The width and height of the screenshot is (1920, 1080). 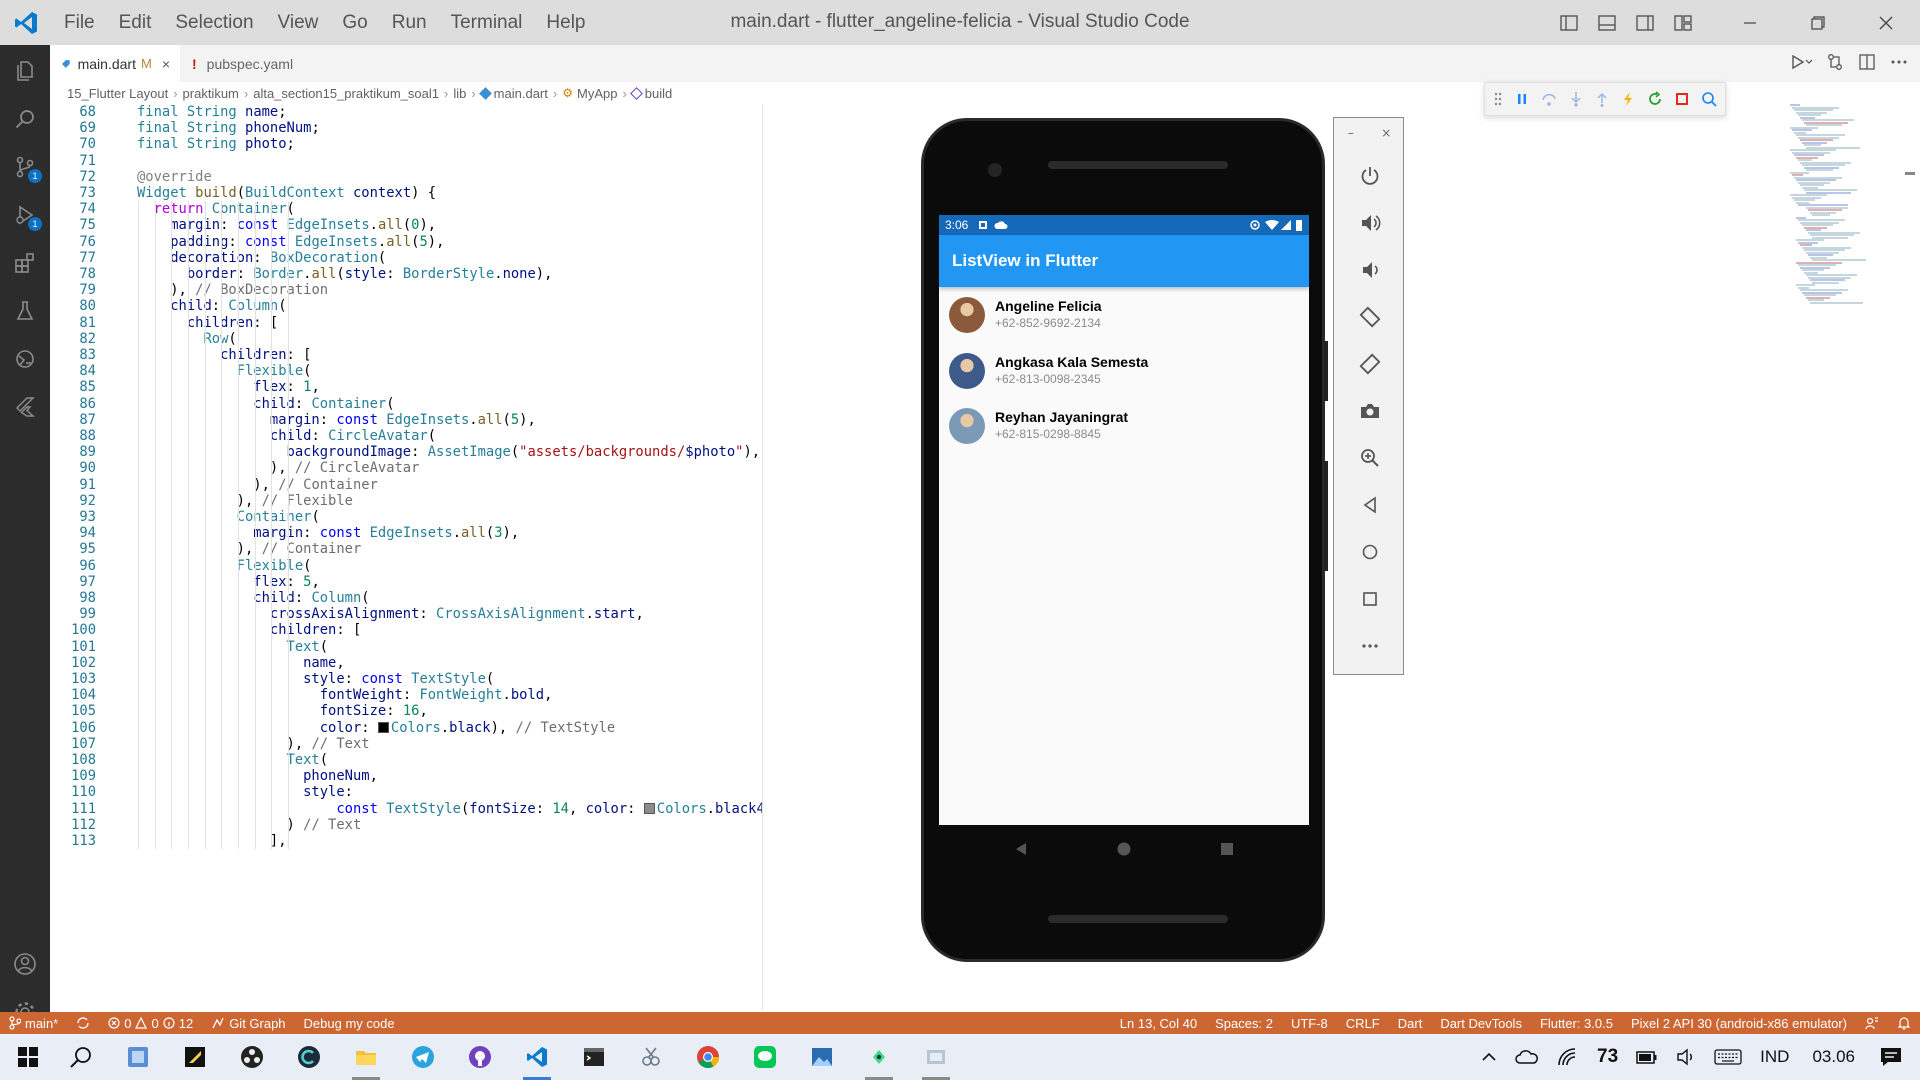 What do you see at coordinates (406, 485) in the screenshot?
I see `code-line: 91 ), // Container` at bounding box center [406, 485].